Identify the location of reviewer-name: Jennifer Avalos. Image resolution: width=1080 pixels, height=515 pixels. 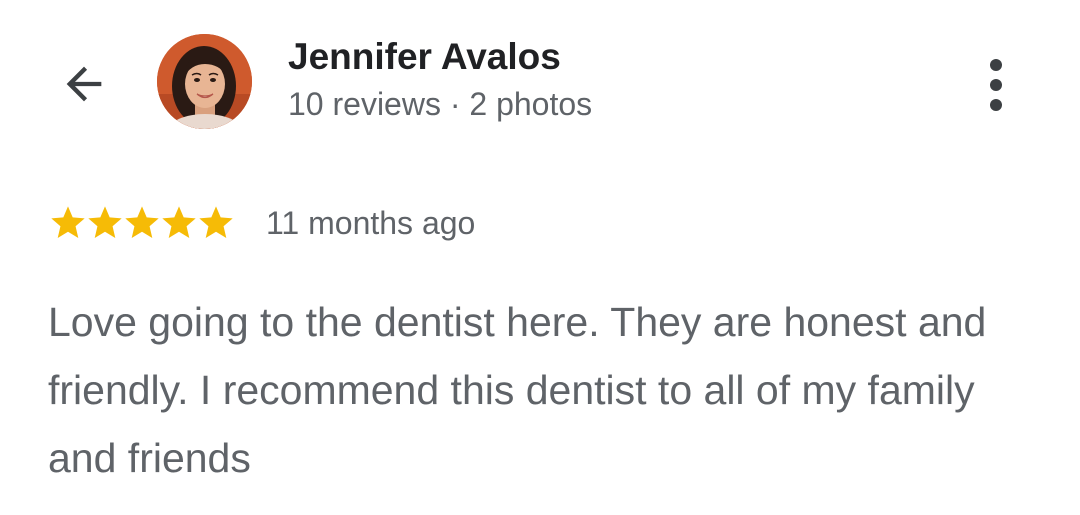
(424, 57).